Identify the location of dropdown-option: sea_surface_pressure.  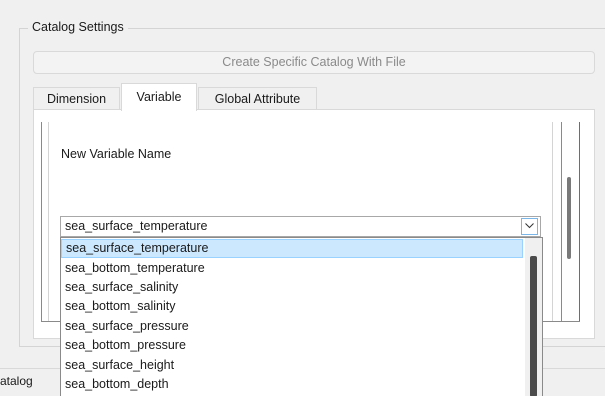
(292, 326).